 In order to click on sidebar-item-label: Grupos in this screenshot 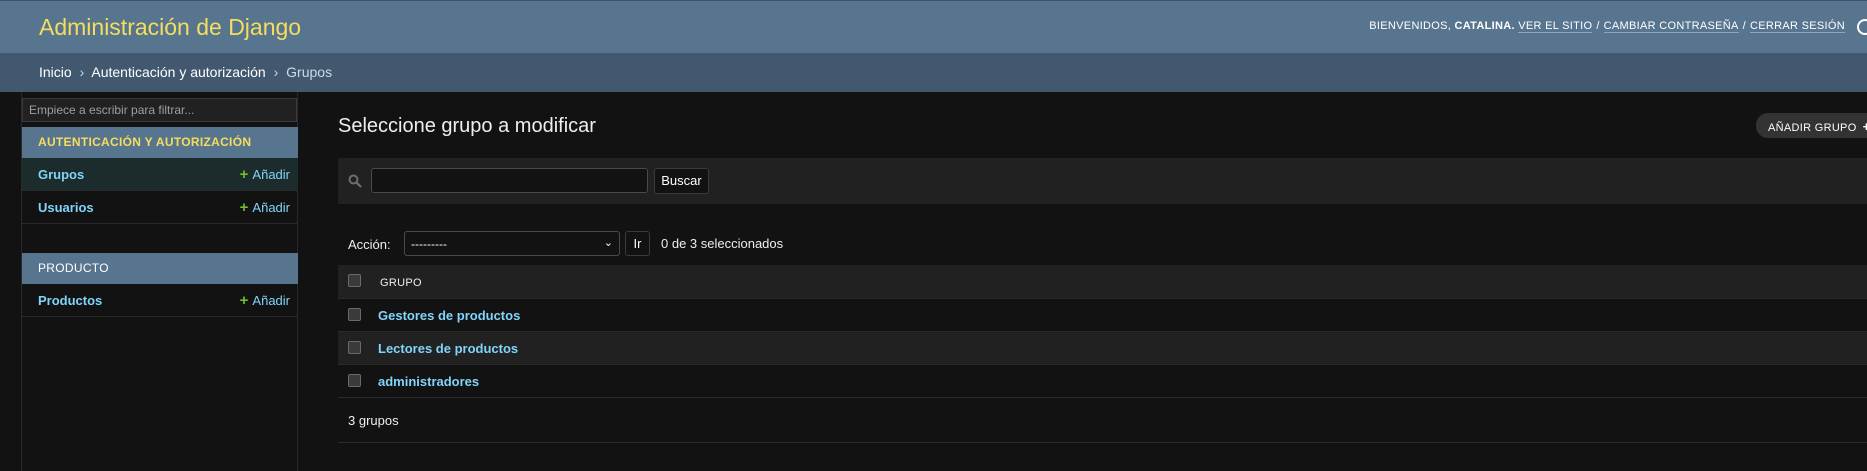, I will do `click(61, 174)`.